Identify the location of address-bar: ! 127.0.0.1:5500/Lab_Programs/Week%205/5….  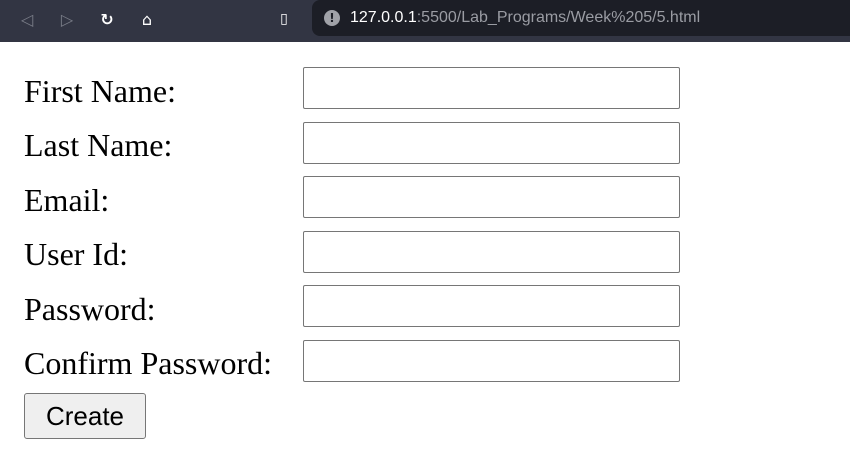
(581, 18).